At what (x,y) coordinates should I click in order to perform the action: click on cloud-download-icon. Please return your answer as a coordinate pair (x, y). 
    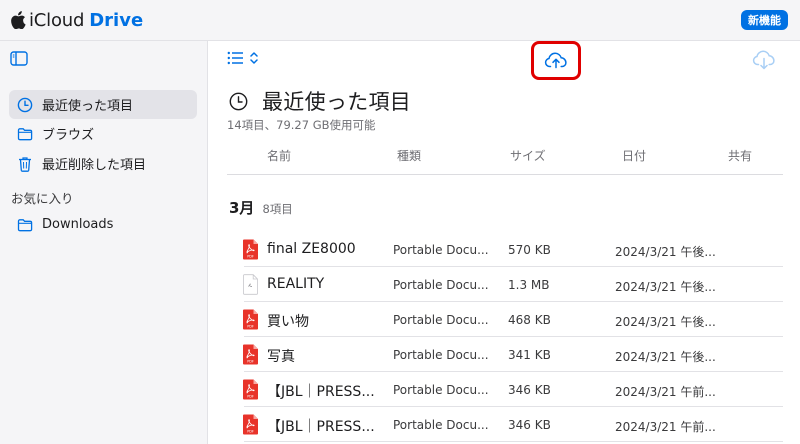
    Looking at the image, I should click on (763, 60).